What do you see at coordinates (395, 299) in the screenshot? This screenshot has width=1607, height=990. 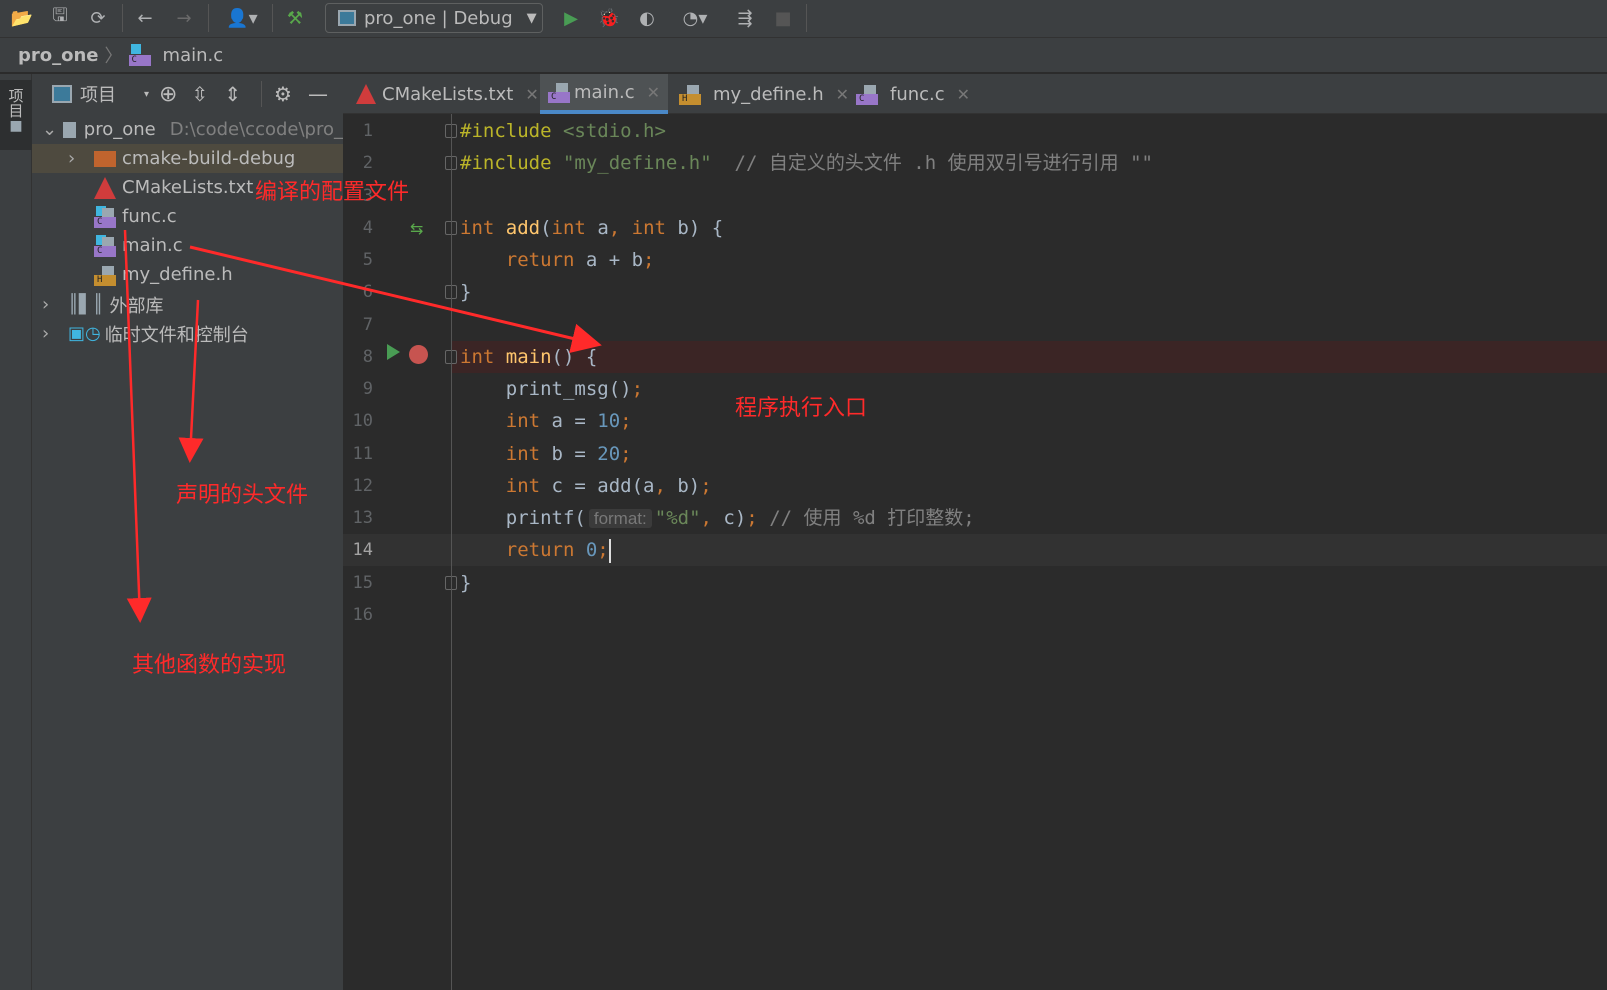 I see `arrow-to-entry` at bounding box center [395, 299].